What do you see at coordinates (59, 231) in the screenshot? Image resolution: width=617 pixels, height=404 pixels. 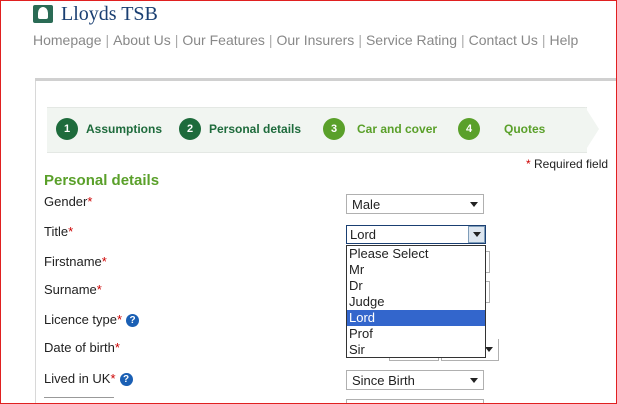 I see `title-label: Title*` at bounding box center [59, 231].